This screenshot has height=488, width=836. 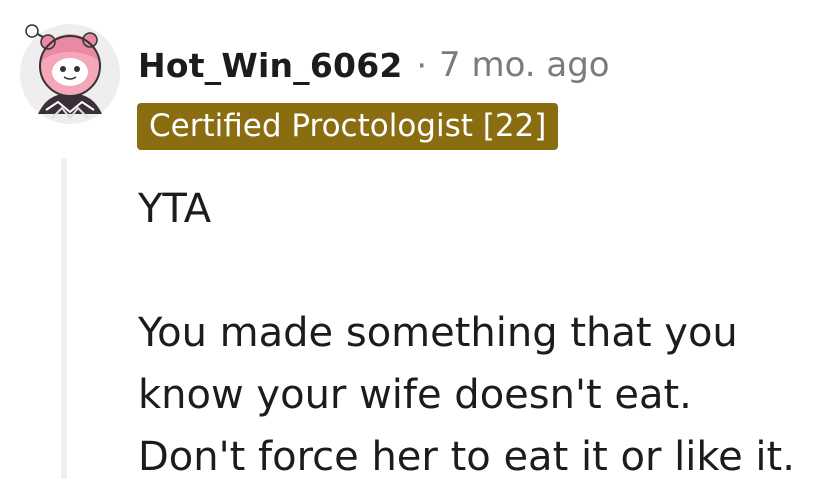 What do you see at coordinates (270, 65) in the screenshot?
I see `username-link: Hot_Win_6062` at bounding box center [270, 65].